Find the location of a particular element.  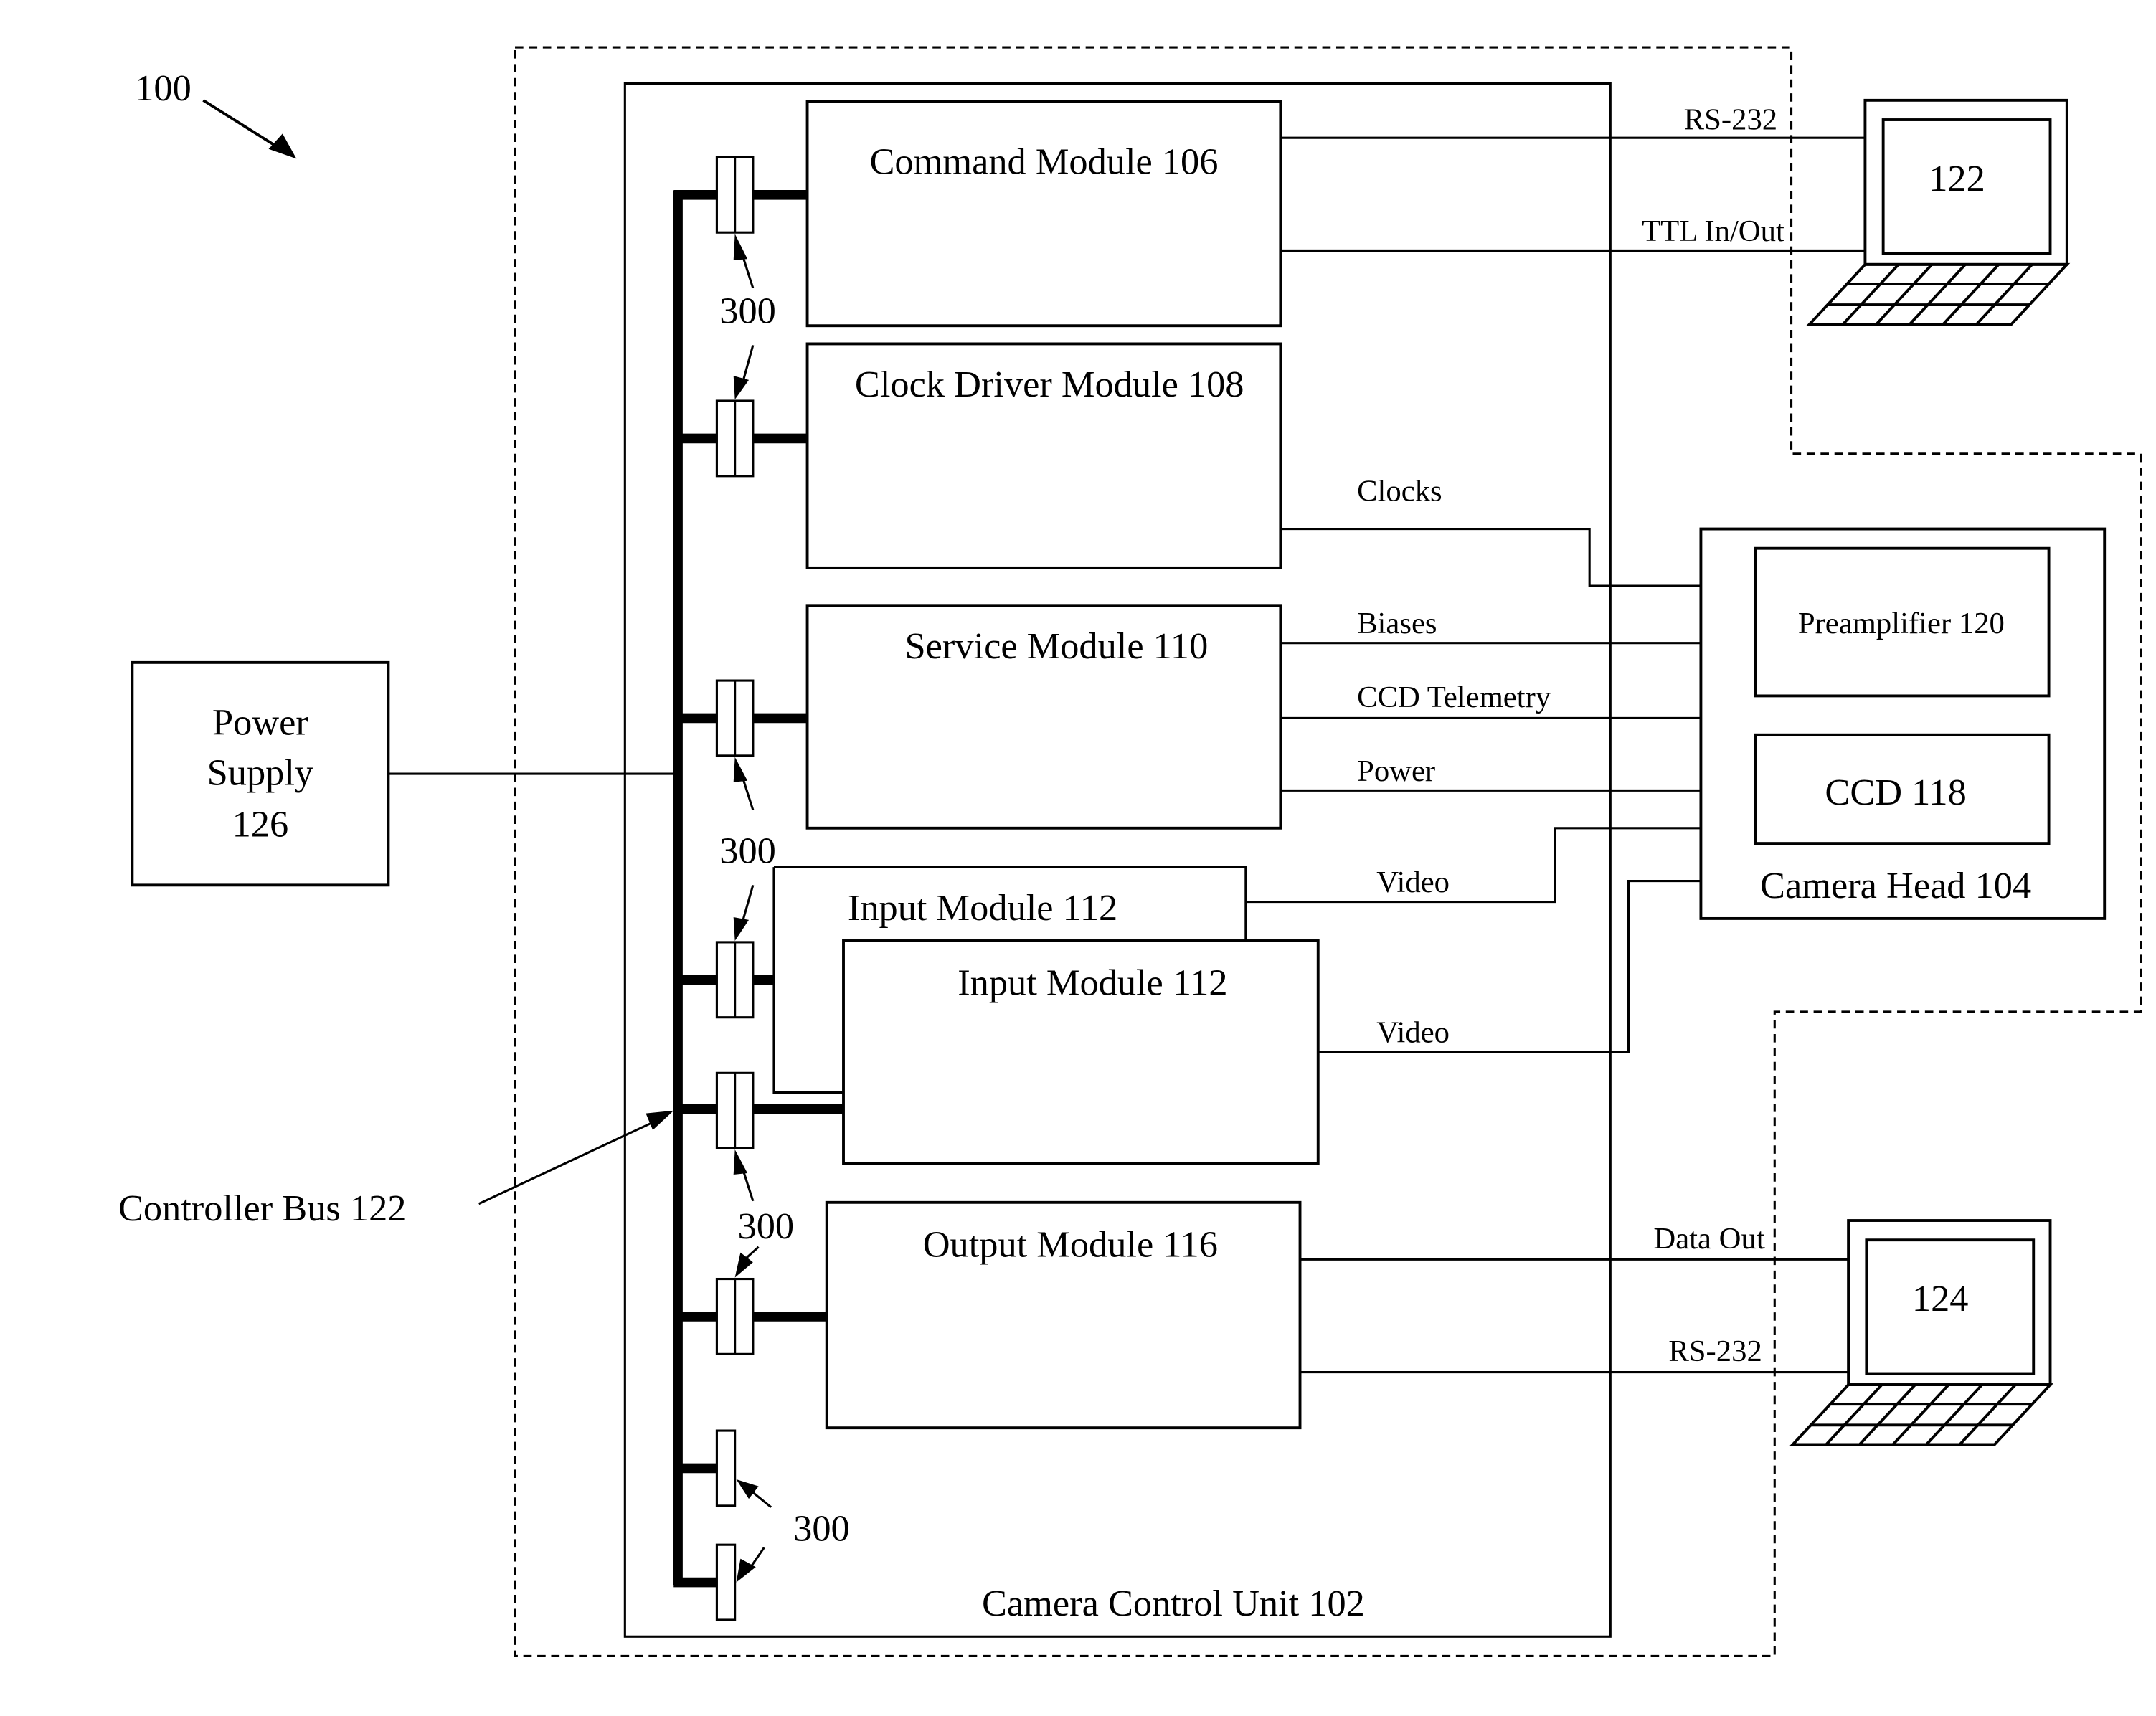

figure-reference: 100 is located at coordinates (216, 113).